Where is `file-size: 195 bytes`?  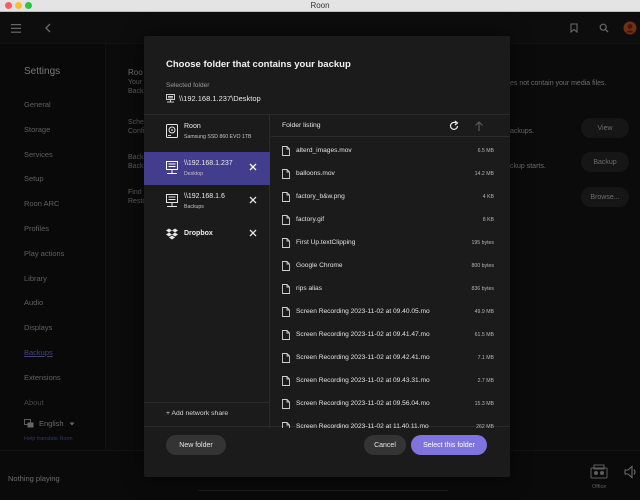
file-size: 195 bytes is located at coordinates (483, 243).